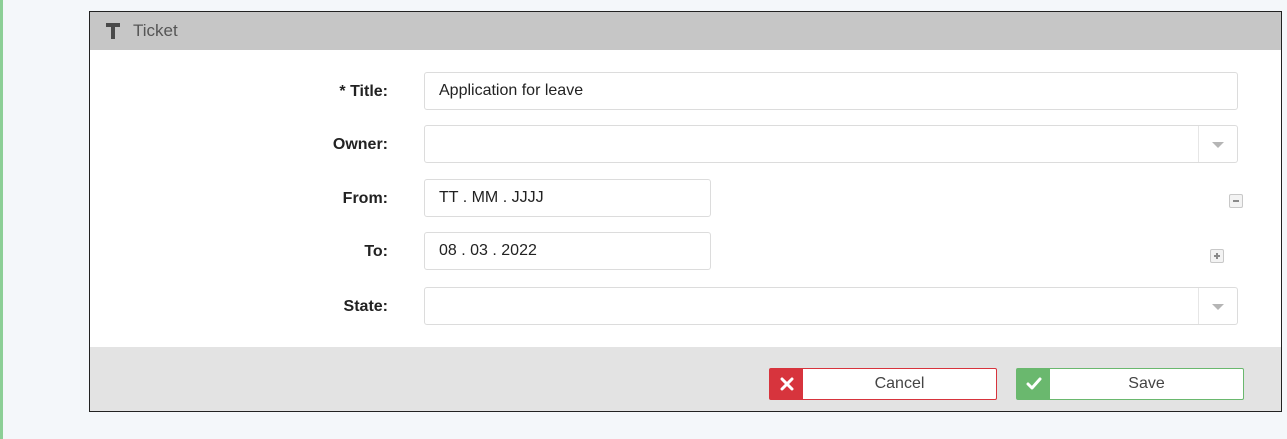  I want to click on save-button: Save, so click(1130, 384).